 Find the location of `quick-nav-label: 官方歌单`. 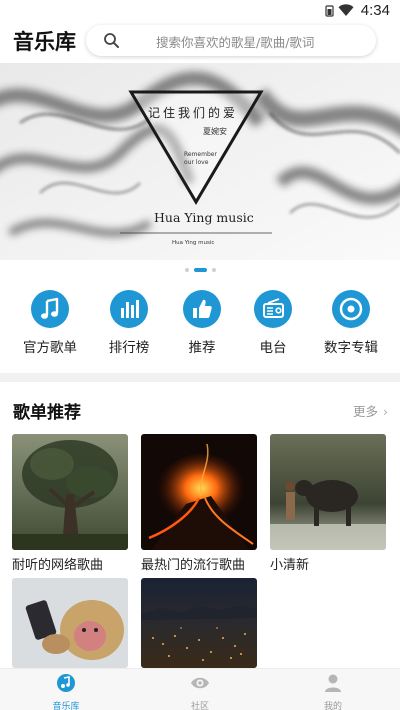

quick-nav-label: 官方歌单 is located at coordinates (50, 348).